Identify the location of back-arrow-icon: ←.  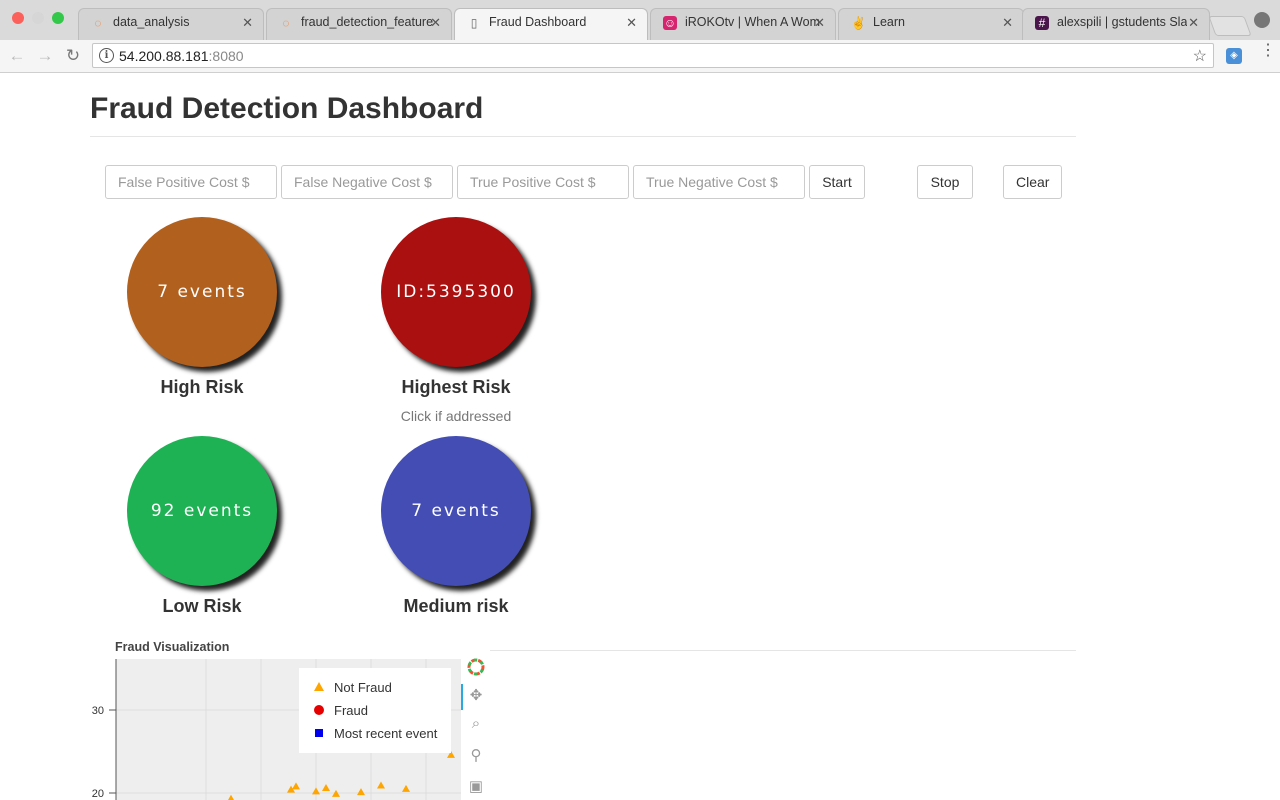
(17, 56).